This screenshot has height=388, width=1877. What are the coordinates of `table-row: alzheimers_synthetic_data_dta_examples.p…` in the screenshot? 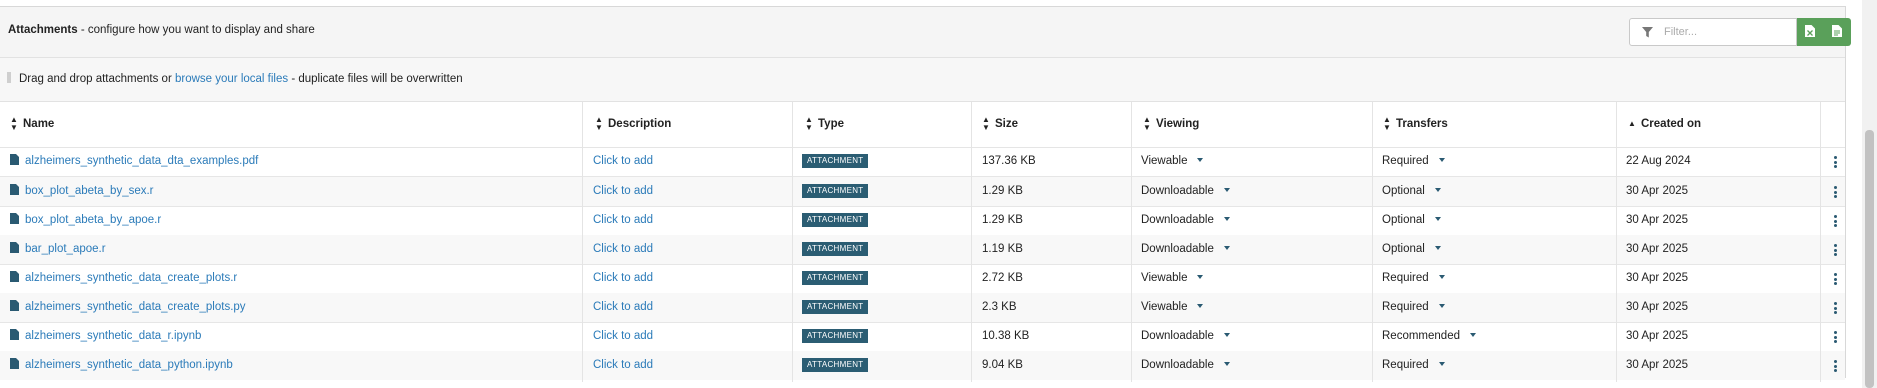 It's located at (922, 162).